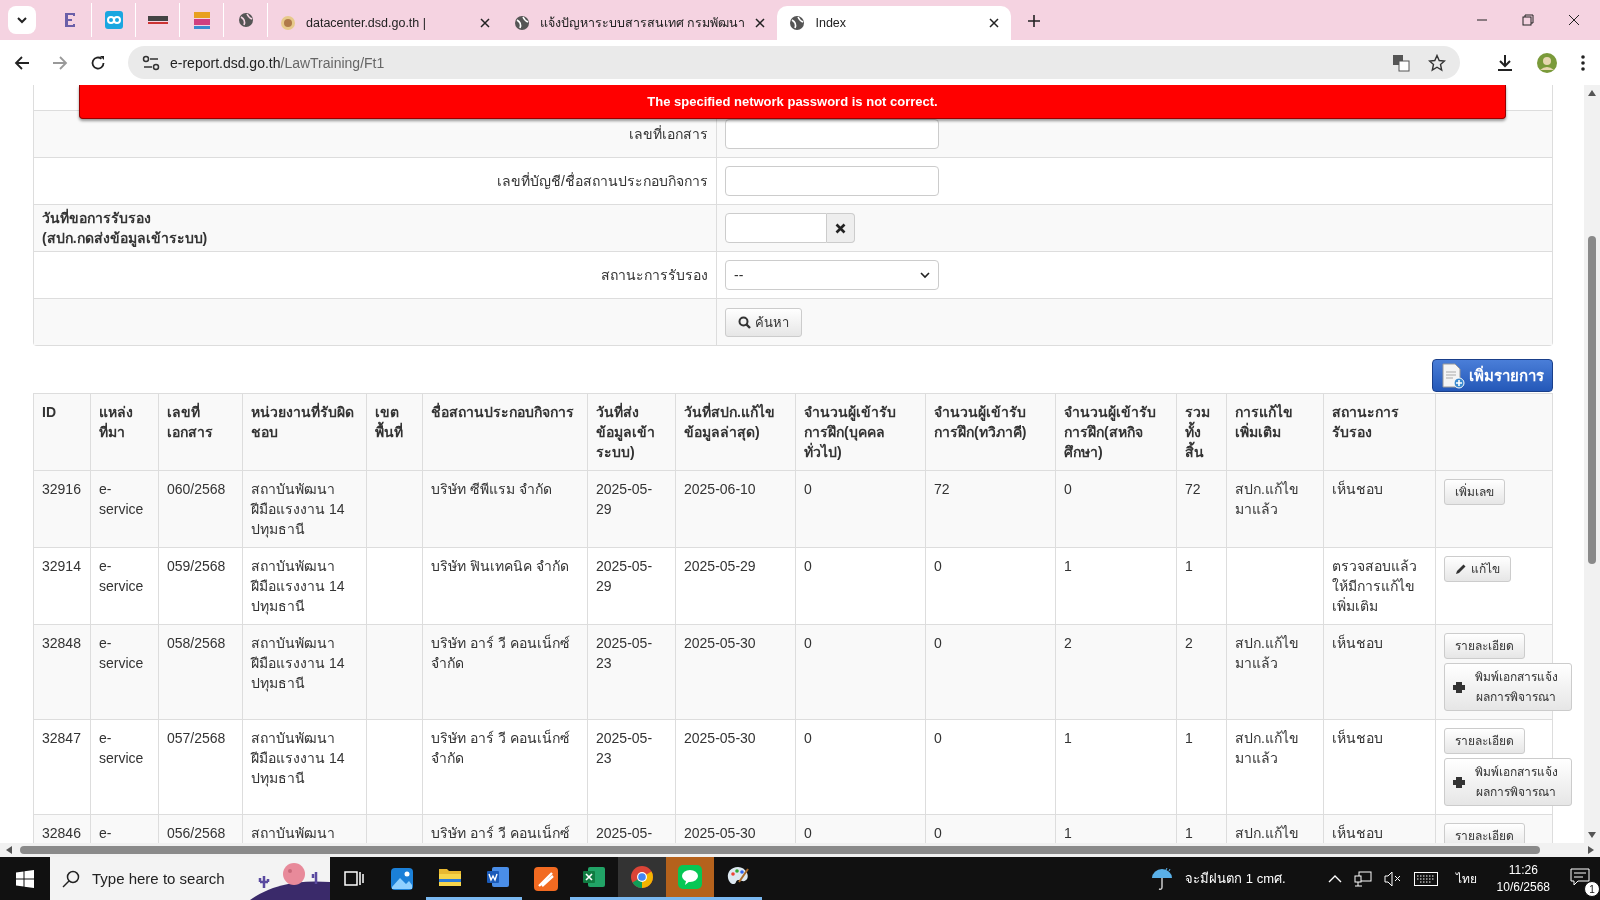  What do you see at coordinates (61, 566) in the screenshot?
I see `table-cell: 32914` at bounding box center [61, 566].